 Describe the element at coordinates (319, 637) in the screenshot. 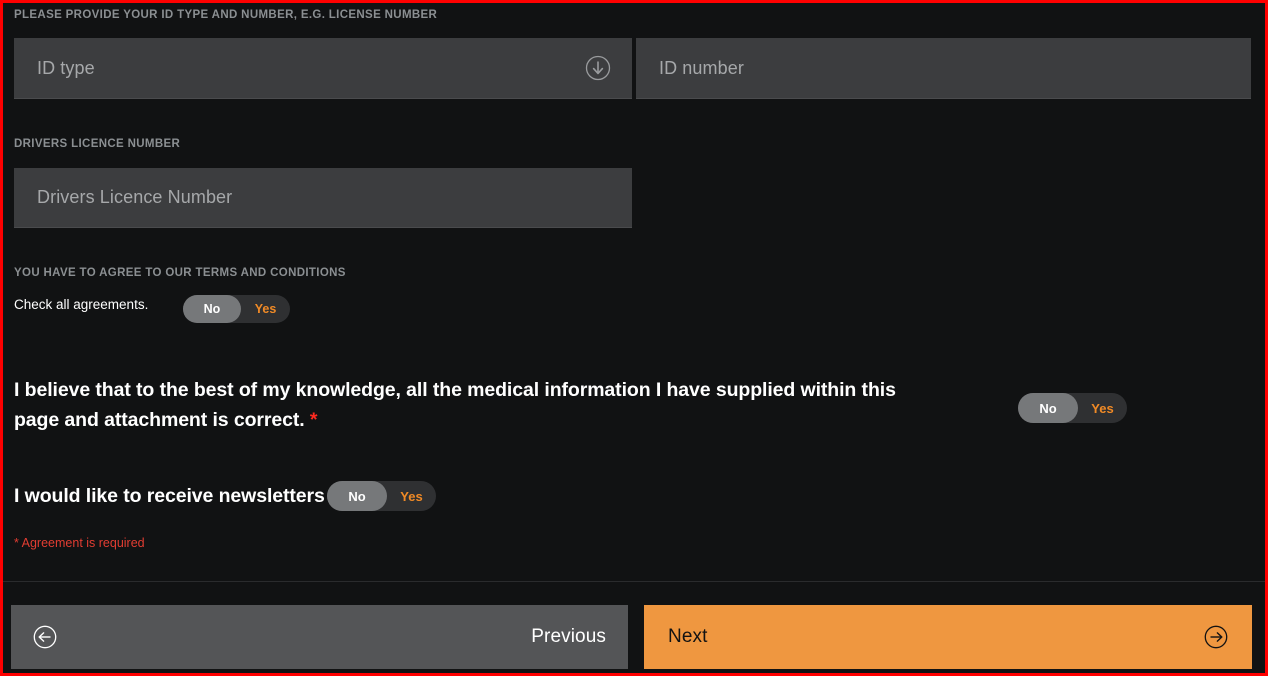

I see `previous-button: Previous` at that location.